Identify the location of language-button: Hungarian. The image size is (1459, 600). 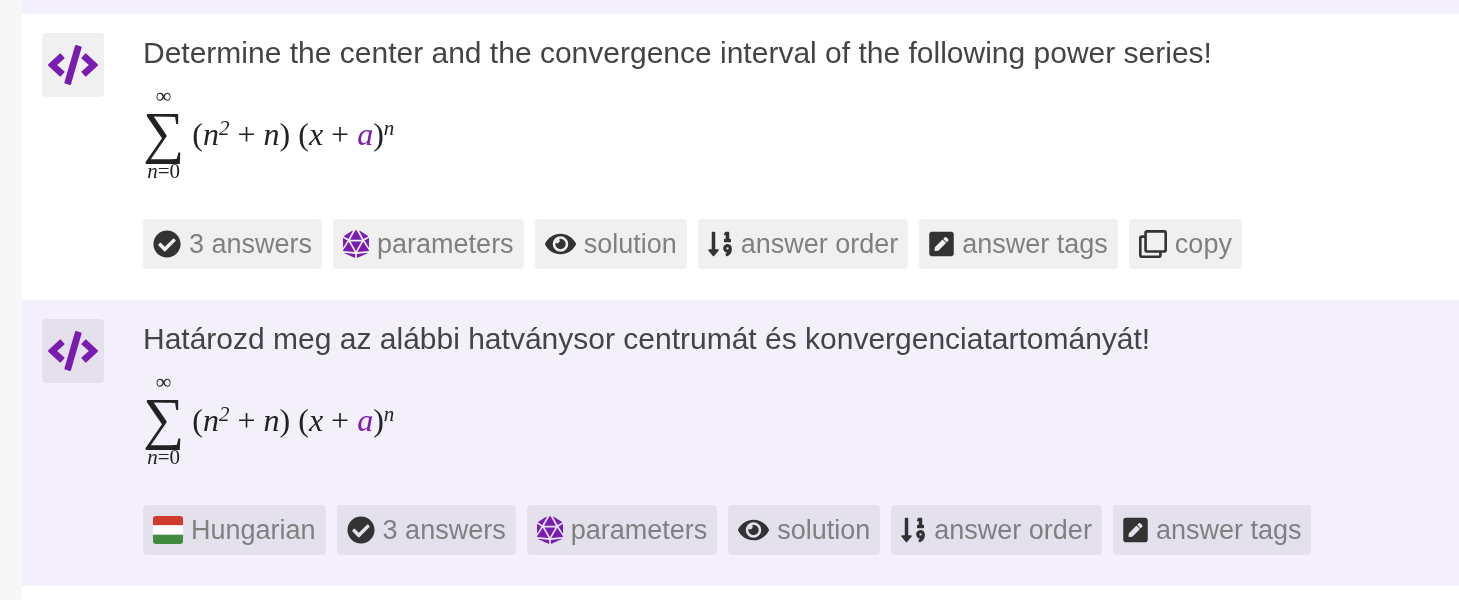
(234, 530).